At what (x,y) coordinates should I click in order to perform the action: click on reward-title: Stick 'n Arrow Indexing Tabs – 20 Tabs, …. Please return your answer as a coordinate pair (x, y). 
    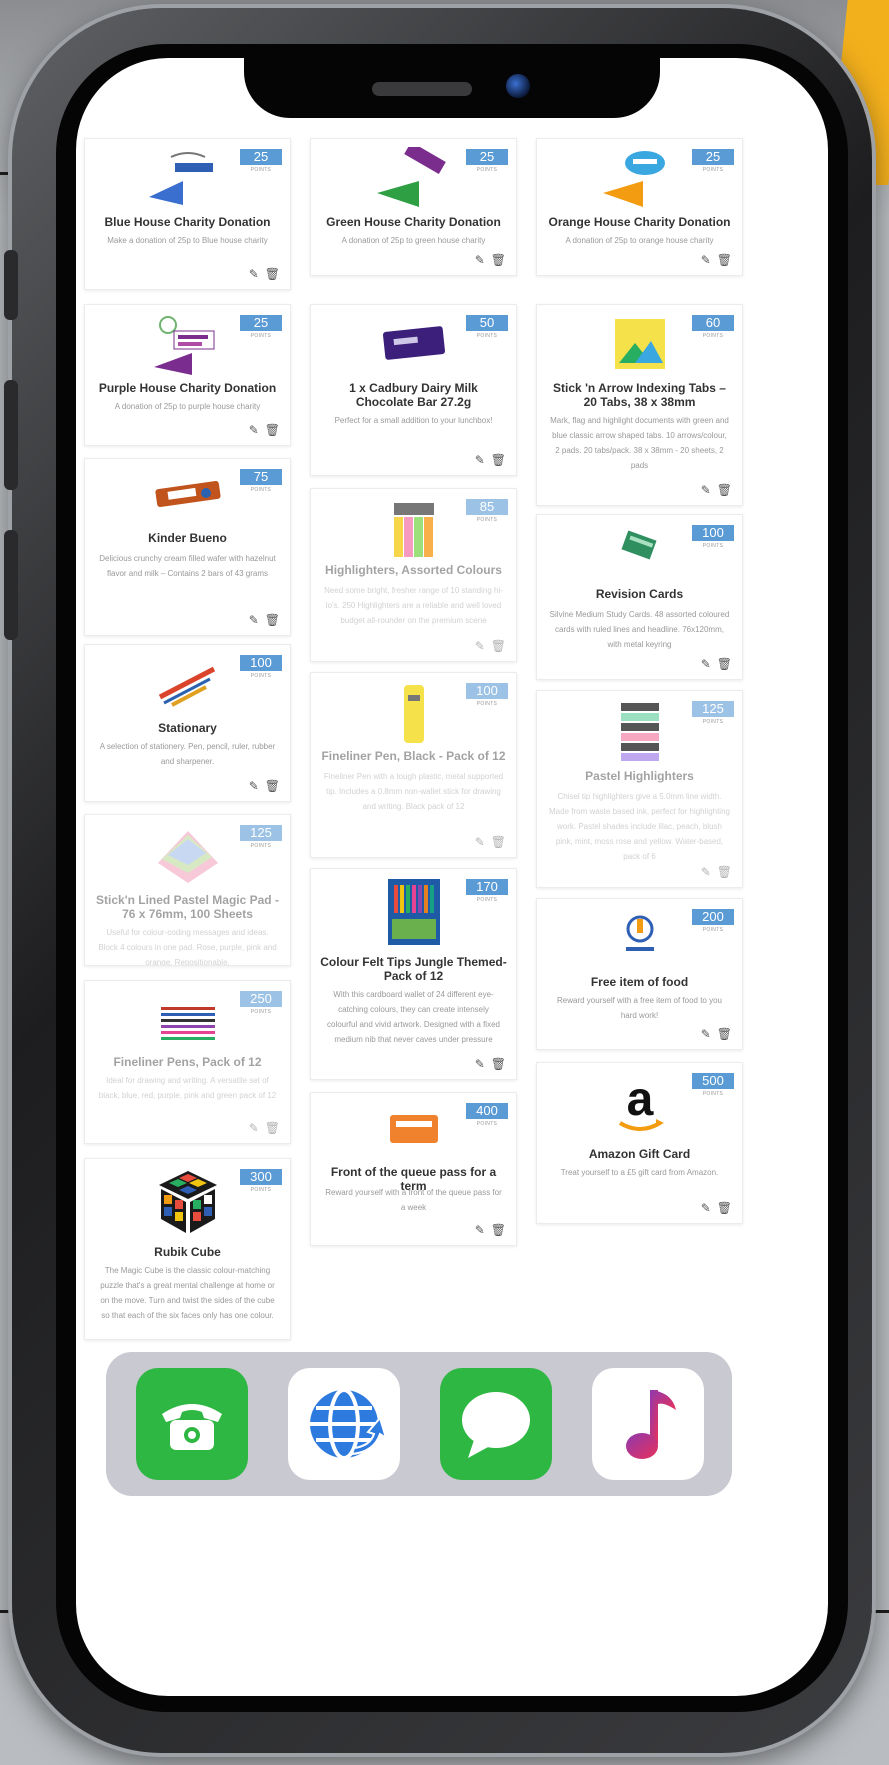
    Looking at the image, I should click on (639, 395).